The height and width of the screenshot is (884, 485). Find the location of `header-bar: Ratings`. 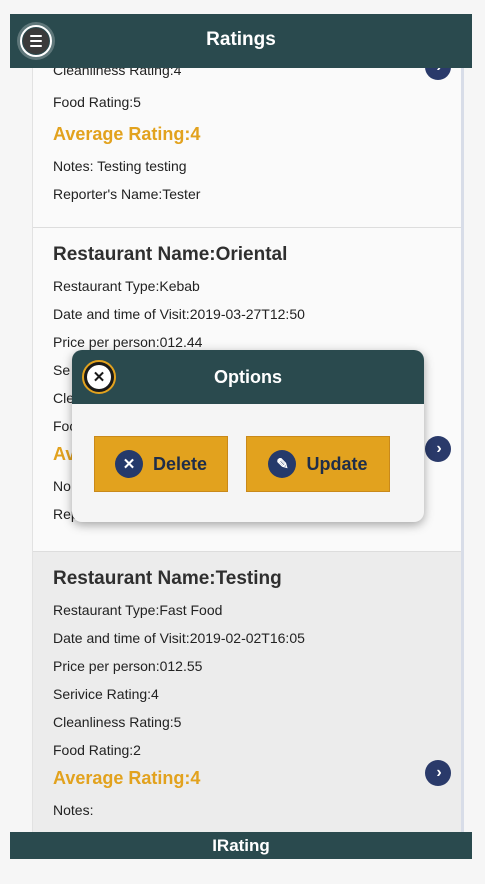

header-bar: Ratings is located at coordinates (241, 41).